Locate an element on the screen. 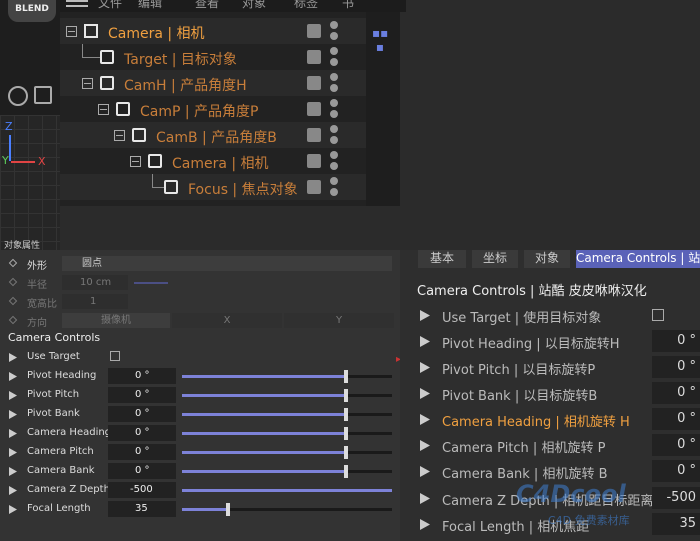 Image resolution: width=700 pixels, height=541 pixels. menu-item-bookmark: 书 is located at coordinates (348, 5).